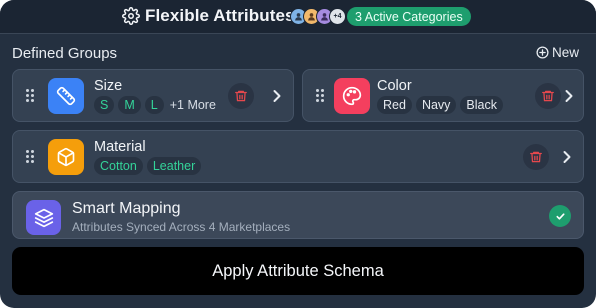 The image size is (596, 308). Describe the element at coordinates (118, 166) in the screenshot. I see `value-chip: Cotton` at that location.